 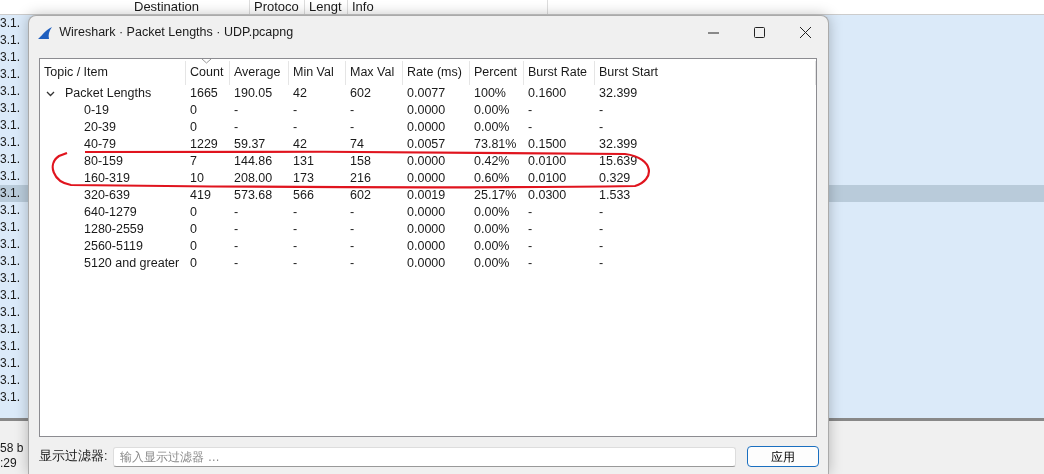 What do you see at coordinates (372, 72) in the screenshot?
I see `column-header: Max Val` at bounding box center [372, 72].